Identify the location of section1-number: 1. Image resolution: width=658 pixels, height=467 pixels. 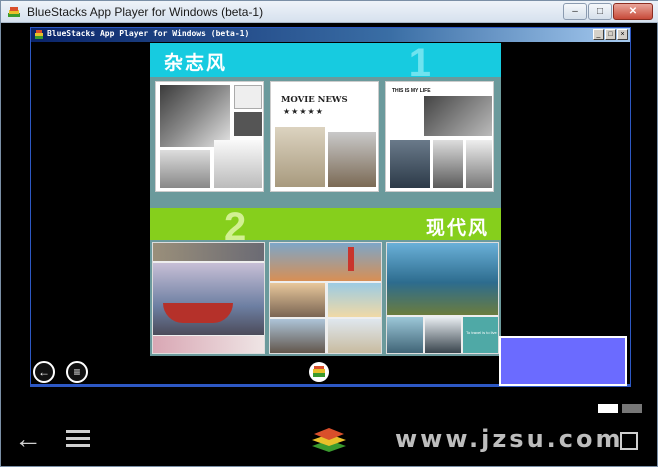
(419, 63).